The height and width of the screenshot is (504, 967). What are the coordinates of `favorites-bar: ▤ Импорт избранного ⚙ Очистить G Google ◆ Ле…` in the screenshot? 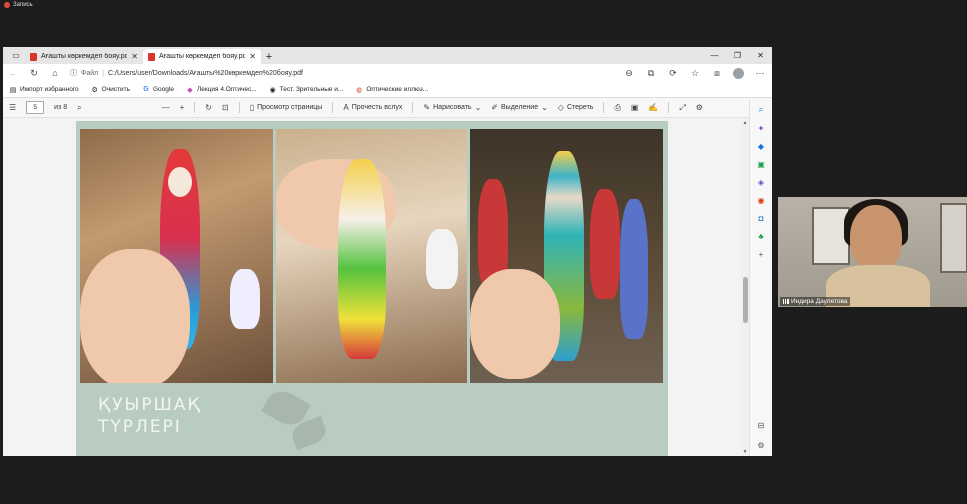 It's located at (387, 90).